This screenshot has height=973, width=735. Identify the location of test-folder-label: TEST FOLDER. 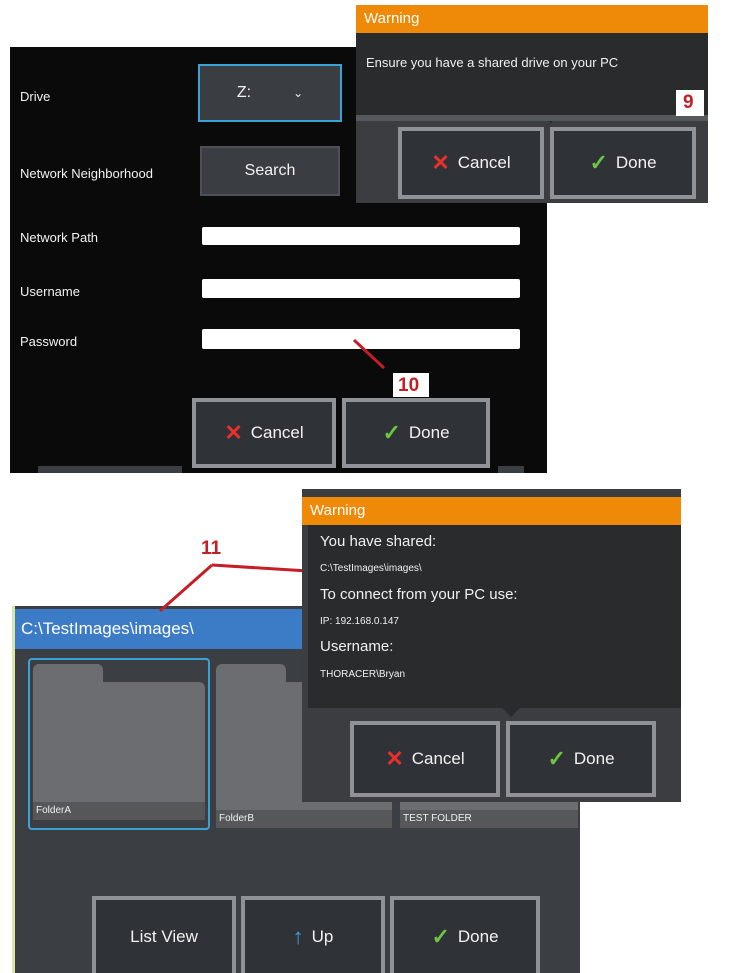
(489, 819).